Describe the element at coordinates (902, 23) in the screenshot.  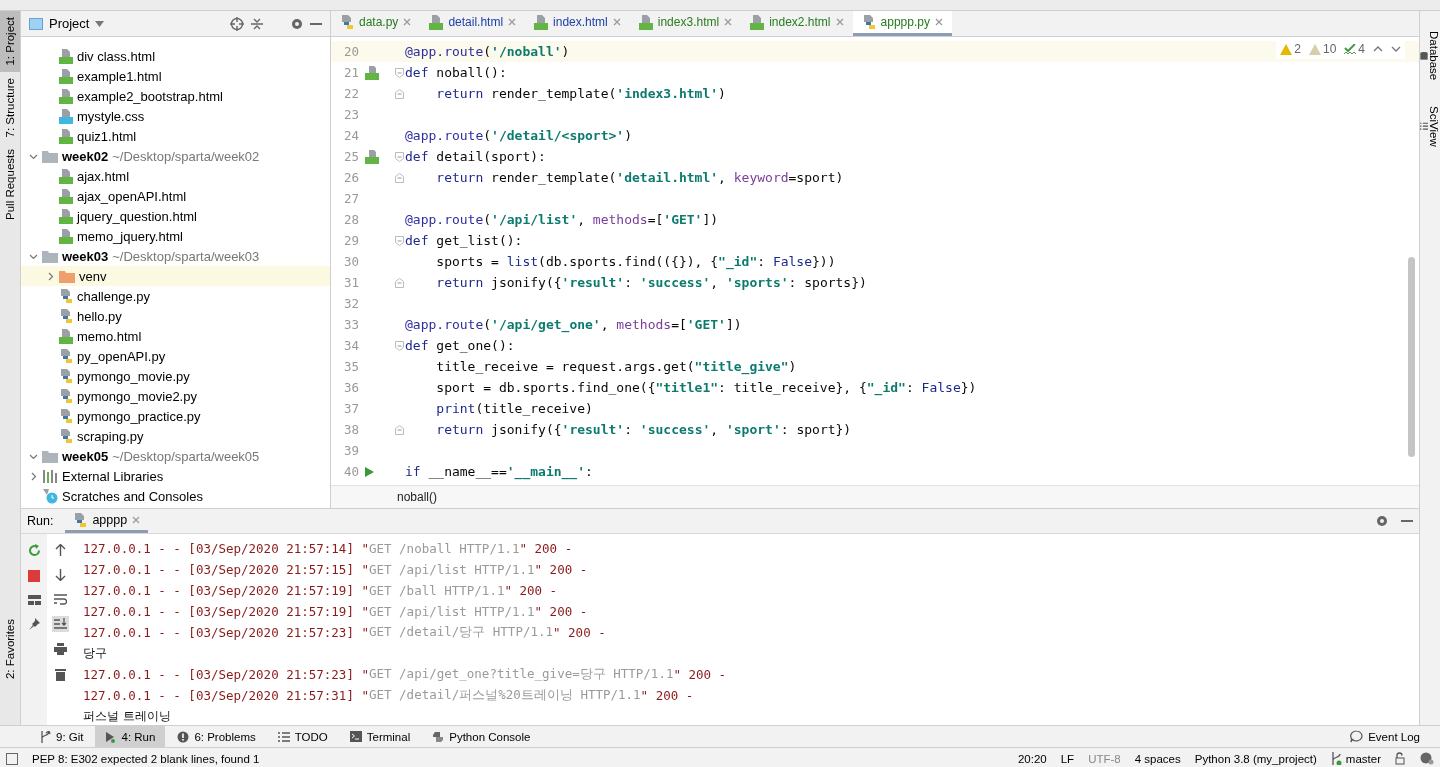
I see `editor-tab: apppp.py` at that location.